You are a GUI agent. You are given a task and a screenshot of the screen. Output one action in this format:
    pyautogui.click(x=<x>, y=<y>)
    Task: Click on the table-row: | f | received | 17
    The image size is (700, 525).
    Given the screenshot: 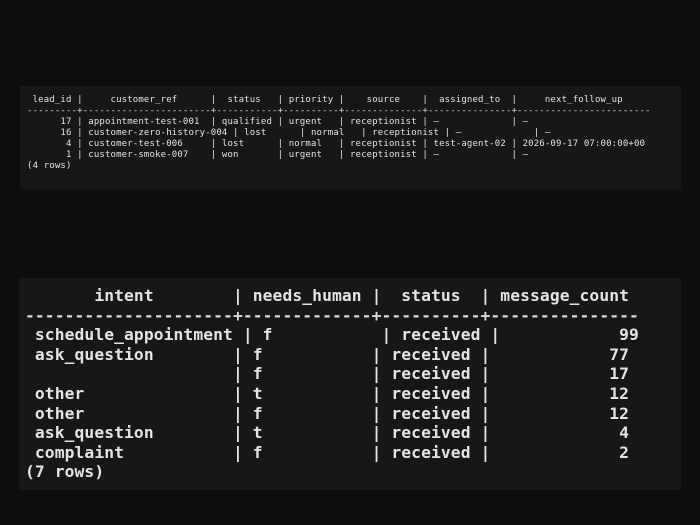 What is the action you would take?
    pyautogui.click(x=327, y=374)
    